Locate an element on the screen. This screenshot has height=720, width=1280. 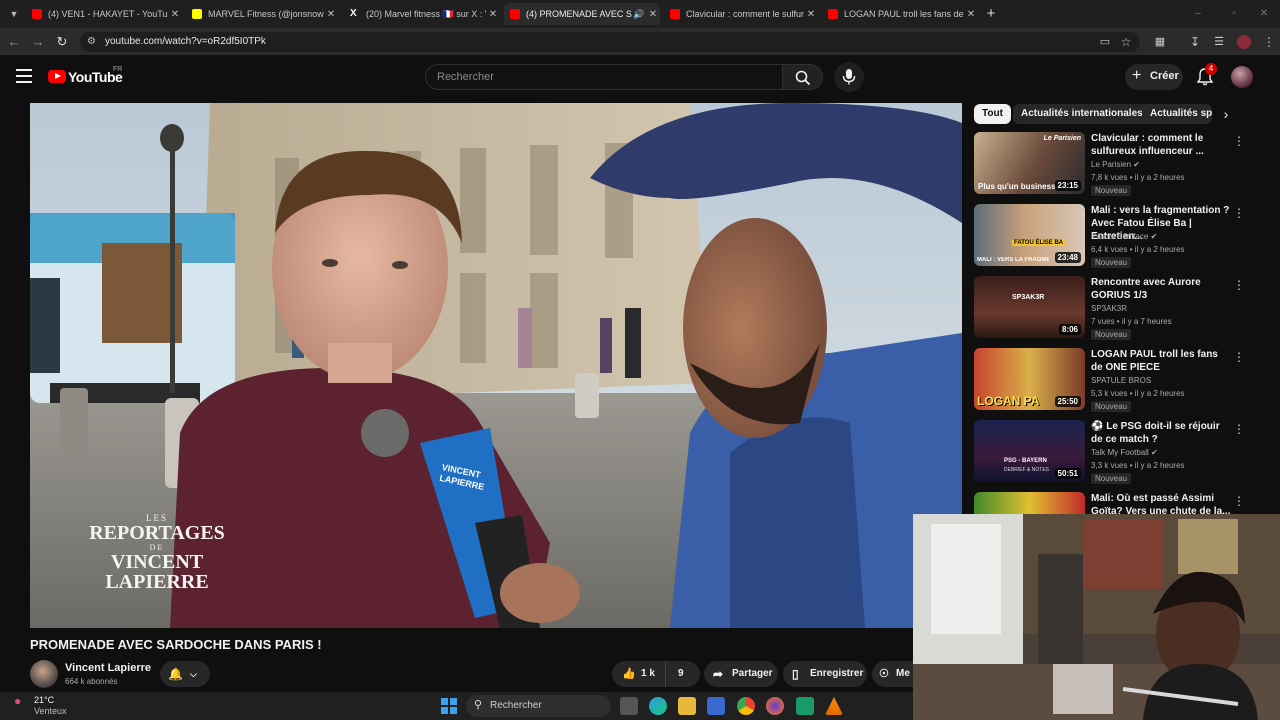
vlc-icon is located at coordinates (834, 706).